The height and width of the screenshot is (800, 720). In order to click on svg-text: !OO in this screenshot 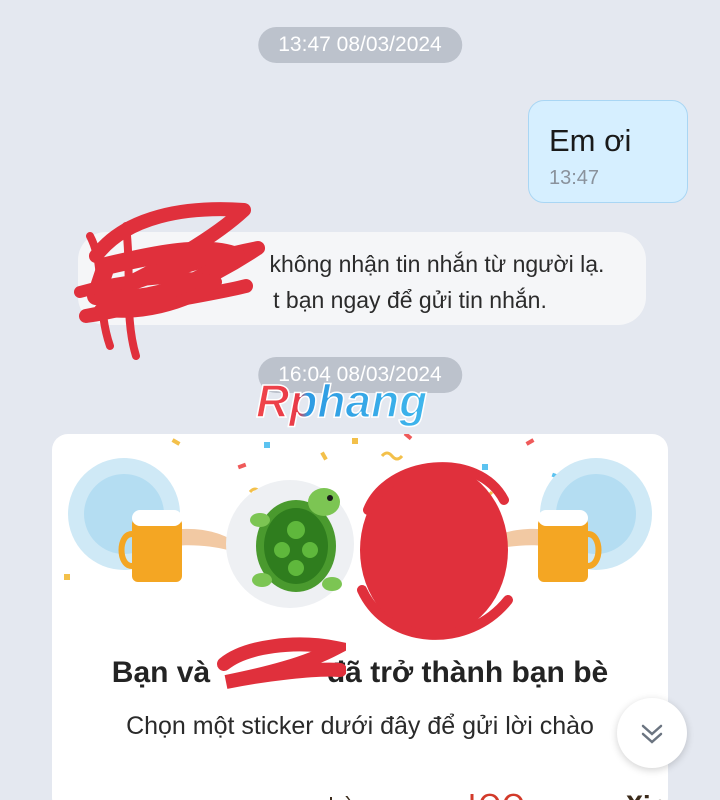, I will do `click(495, 794)`.